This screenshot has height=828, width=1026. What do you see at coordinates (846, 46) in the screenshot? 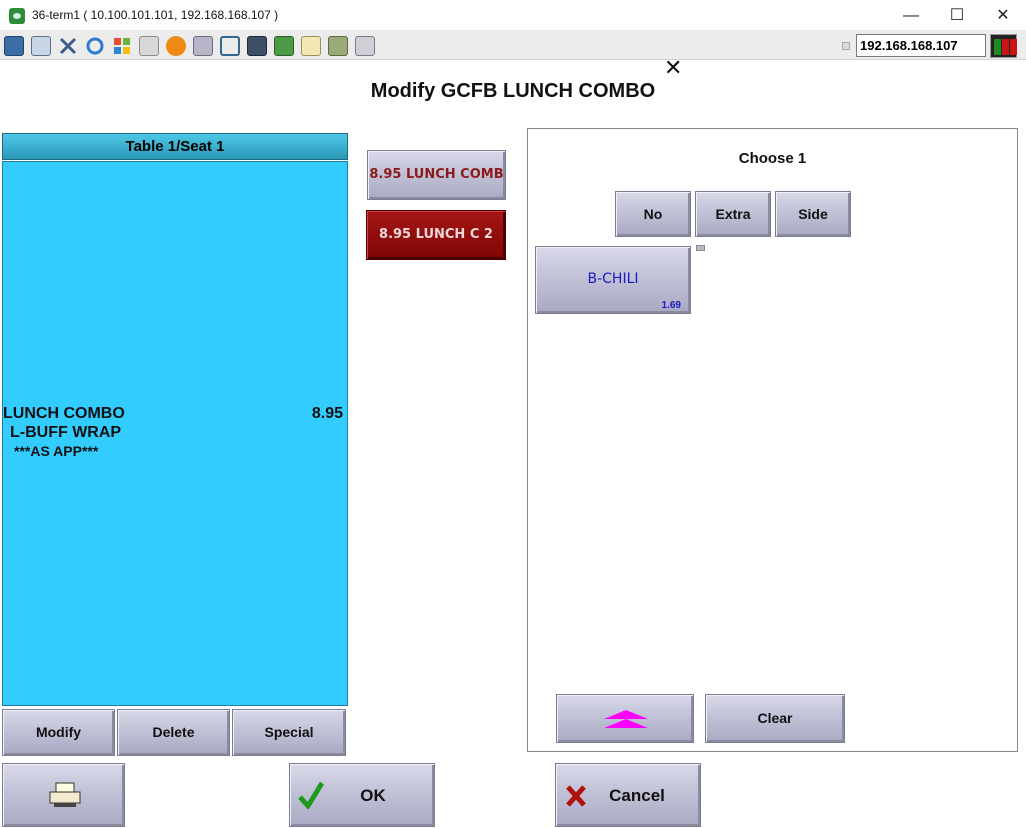
I see `connection-indicator` at bounding box center [846, 46].